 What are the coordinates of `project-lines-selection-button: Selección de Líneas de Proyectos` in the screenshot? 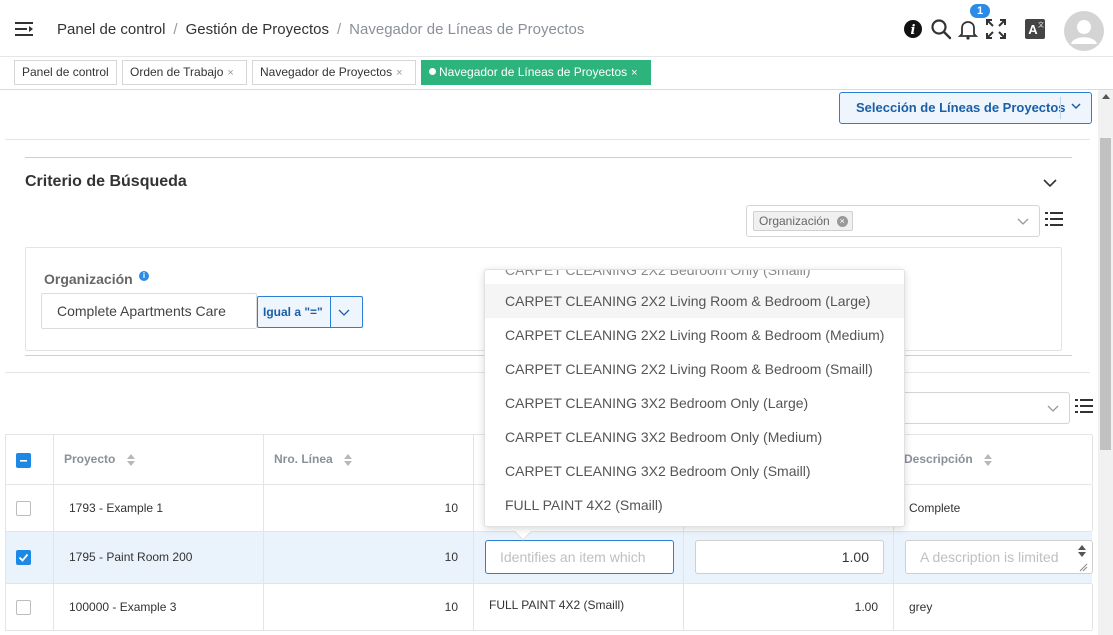 It's located at (965, 108).